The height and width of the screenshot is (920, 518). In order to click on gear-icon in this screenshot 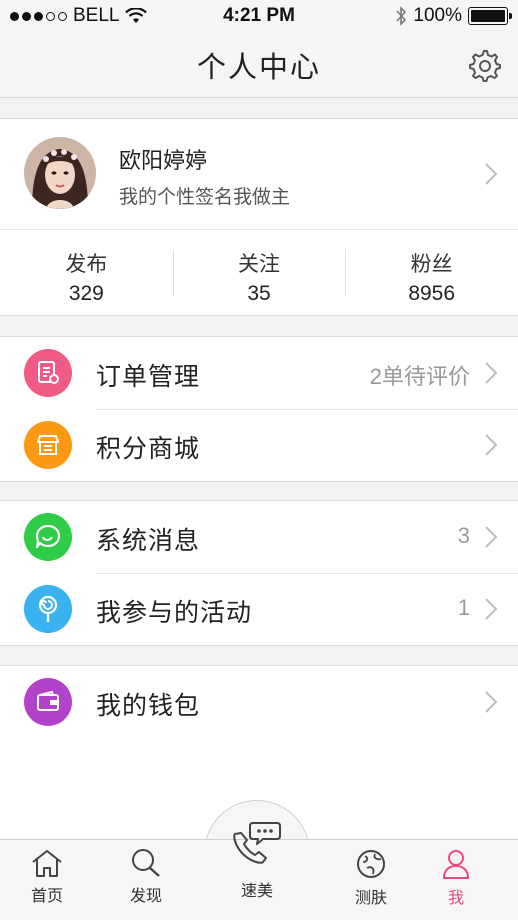, I will do `click(485, 66)`.